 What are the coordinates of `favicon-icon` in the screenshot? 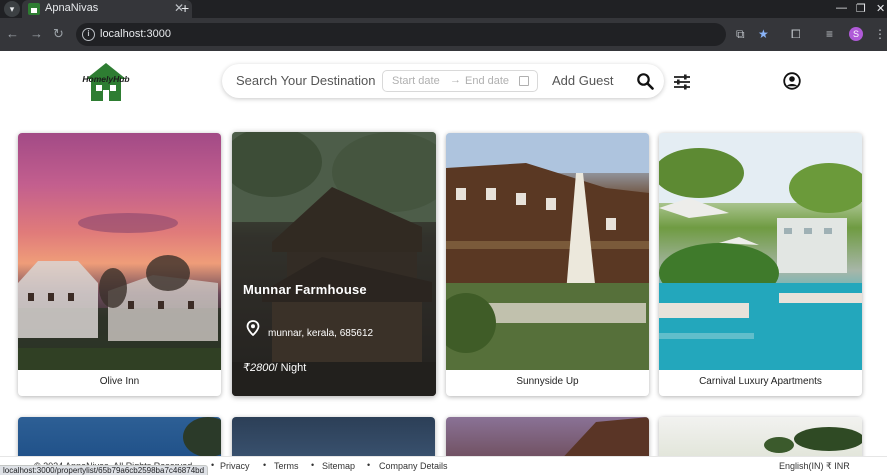 It's located at (34, 9).